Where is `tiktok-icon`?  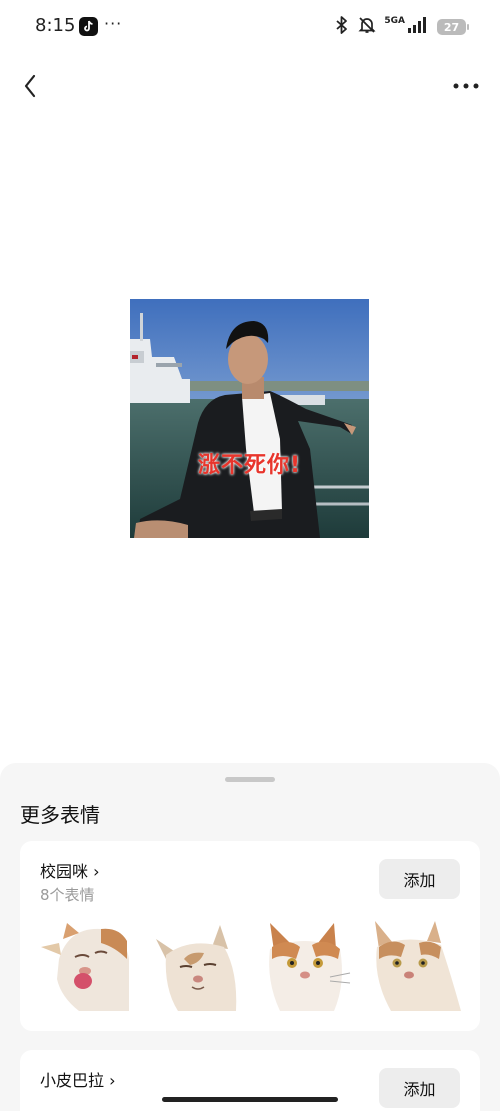 tiktok-icon is located at coordinates (88, 26).